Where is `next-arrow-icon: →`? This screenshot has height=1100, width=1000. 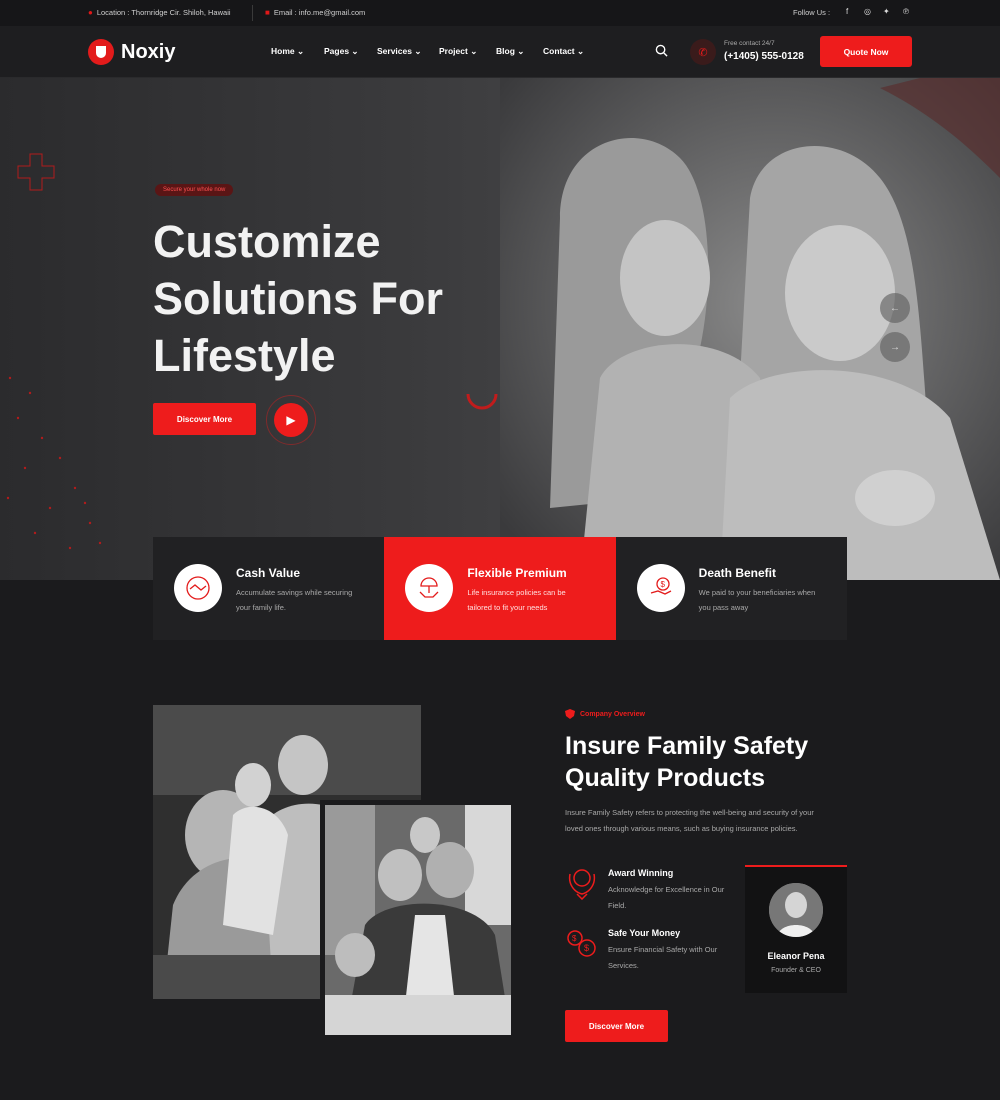 next-arrow-icon: → is located at coordinates (895, 347).